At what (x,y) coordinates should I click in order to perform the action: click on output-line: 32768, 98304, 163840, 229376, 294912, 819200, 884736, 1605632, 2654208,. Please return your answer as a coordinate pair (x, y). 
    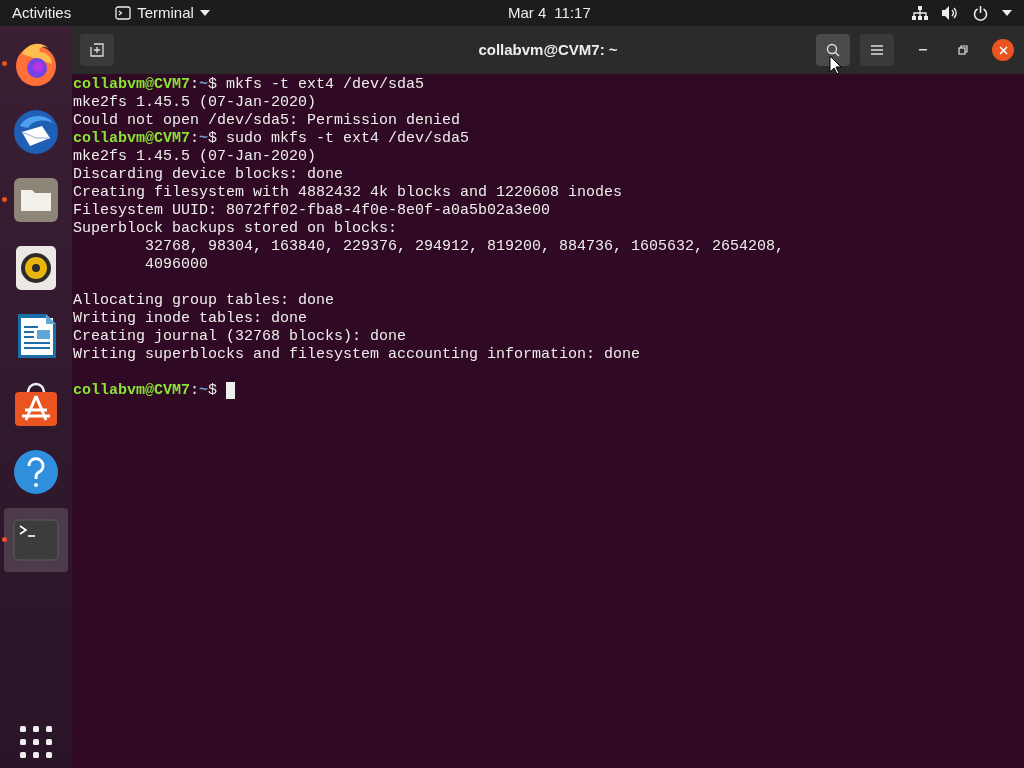
    Looking at the image, I should click on (464, 246).